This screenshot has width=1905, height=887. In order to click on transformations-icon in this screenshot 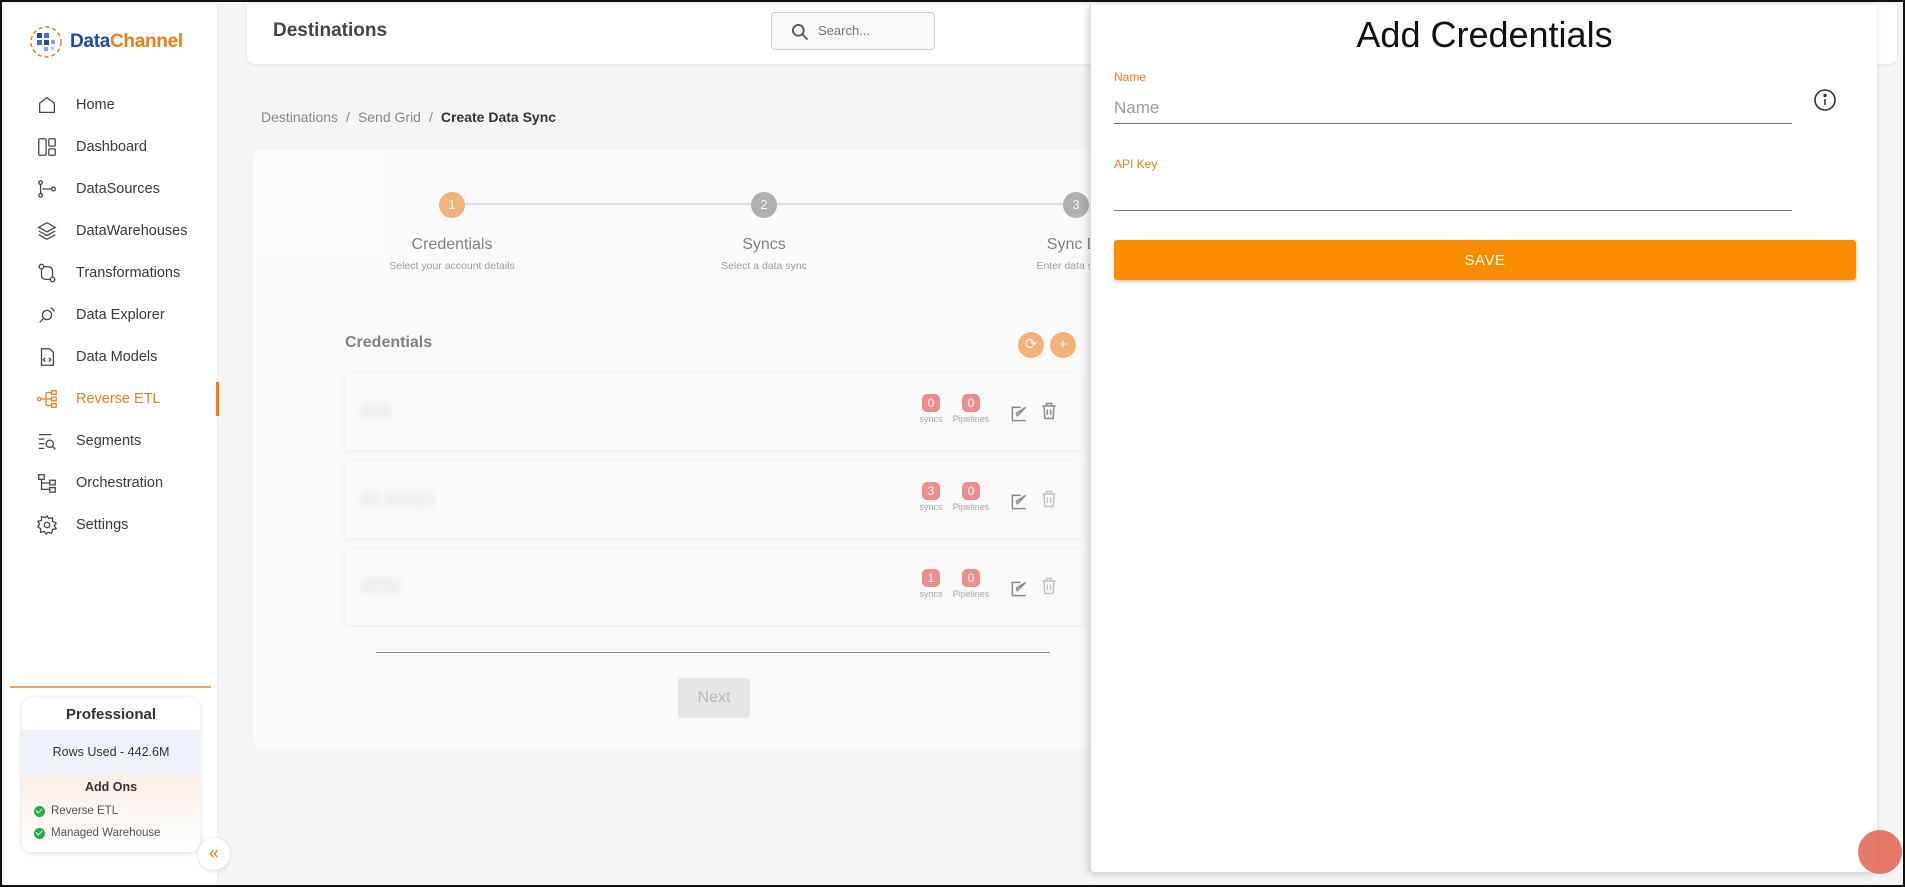, I will do `click(47, 273)`.